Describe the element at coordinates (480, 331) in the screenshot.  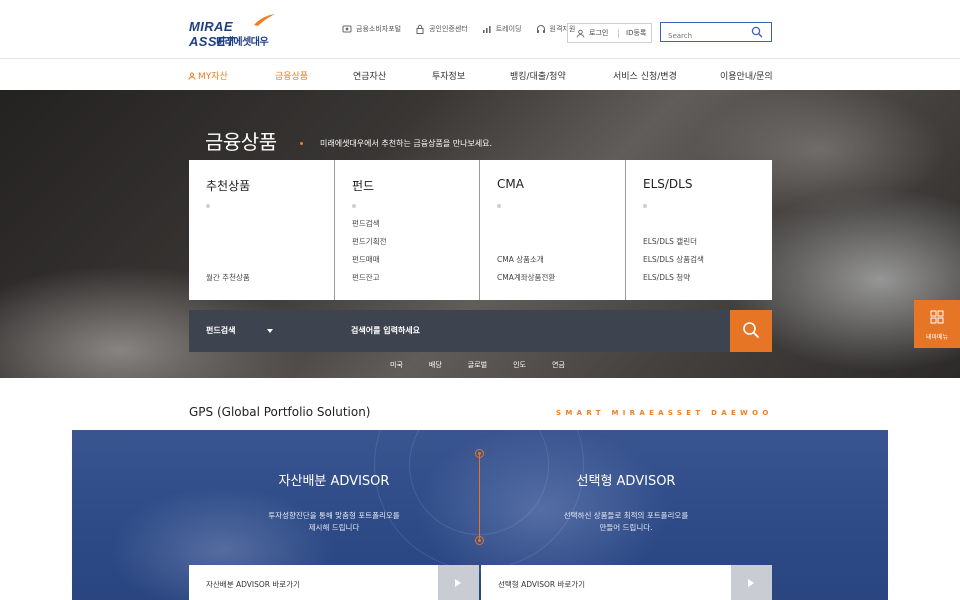
I see `product-search-bar: 펀드검색 검색어를 입력하세요` at that location.